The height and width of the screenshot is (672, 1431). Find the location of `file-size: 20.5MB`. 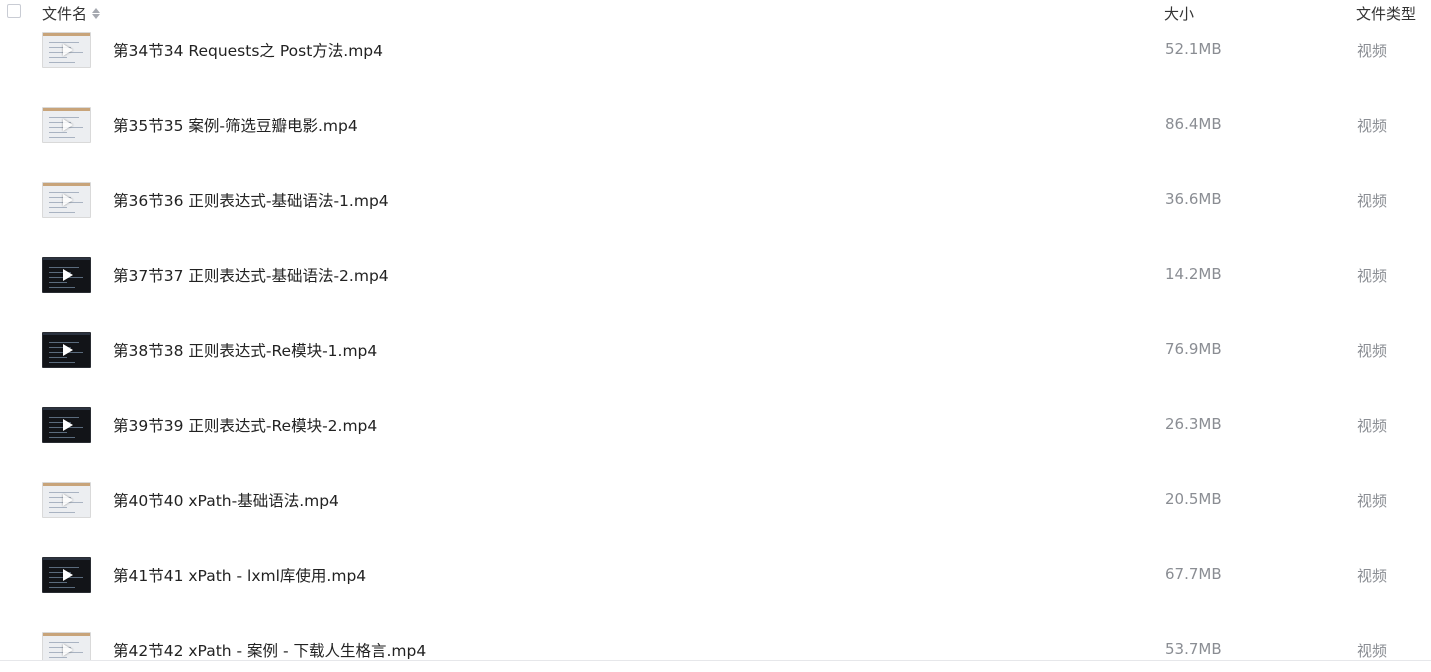

file-size: 20.5MB is located at coordinates (1193, 499).